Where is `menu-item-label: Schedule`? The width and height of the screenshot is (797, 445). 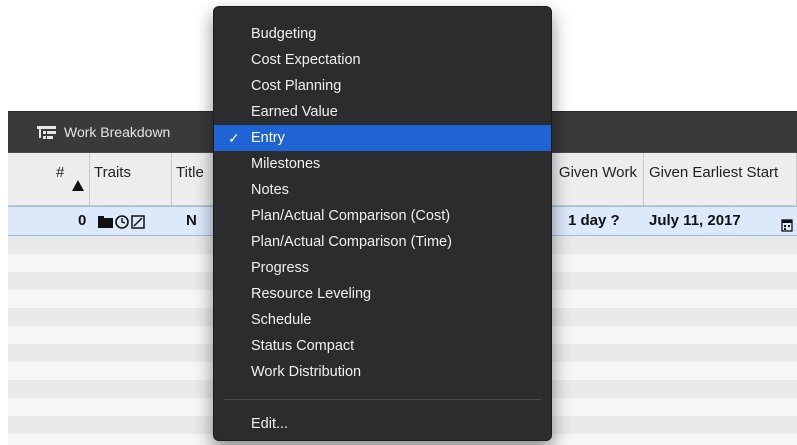
menu-item-label: Schedule is located at coordinates (281, 320).